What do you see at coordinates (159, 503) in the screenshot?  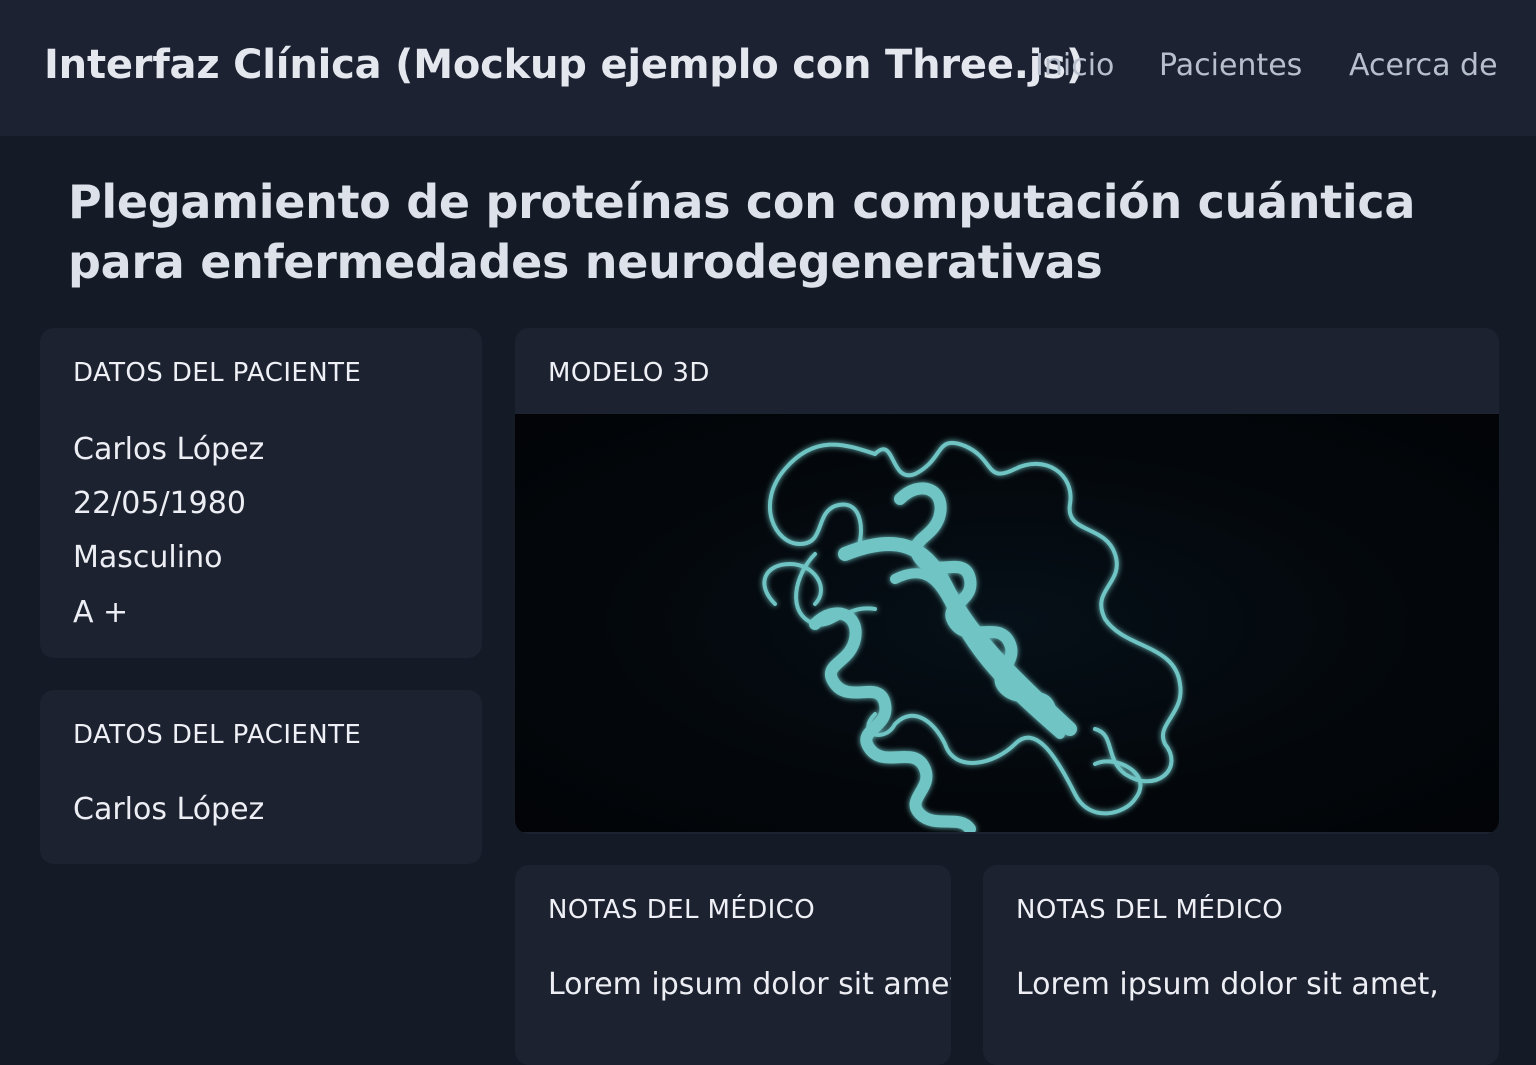 I see `patient-birthdate: 22/05/1980` at bounding box center [159, 503].